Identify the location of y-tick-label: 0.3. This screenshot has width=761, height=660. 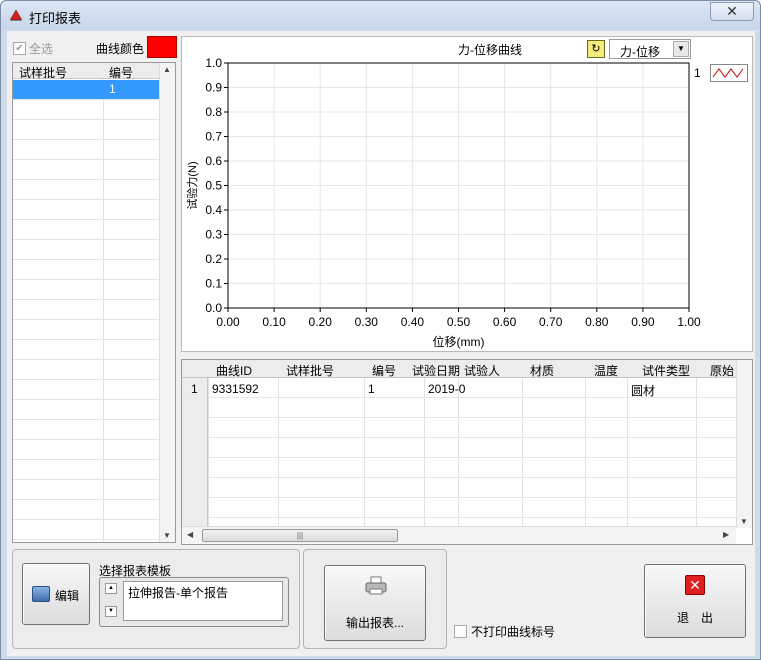
(213, 235).